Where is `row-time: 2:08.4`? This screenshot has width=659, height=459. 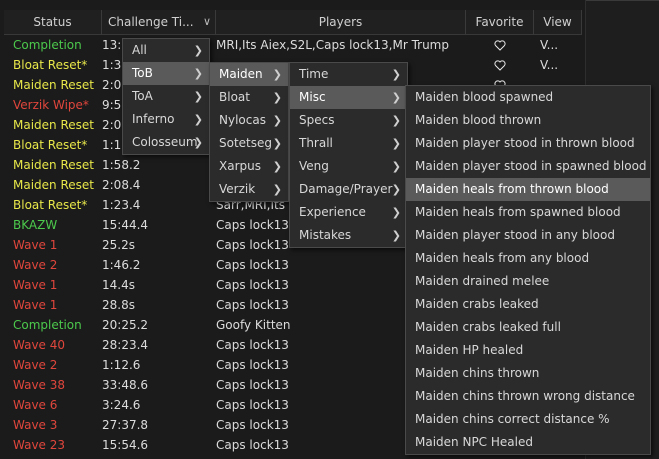
row-time: 2:08.4 is located at coordinates (121, 185).